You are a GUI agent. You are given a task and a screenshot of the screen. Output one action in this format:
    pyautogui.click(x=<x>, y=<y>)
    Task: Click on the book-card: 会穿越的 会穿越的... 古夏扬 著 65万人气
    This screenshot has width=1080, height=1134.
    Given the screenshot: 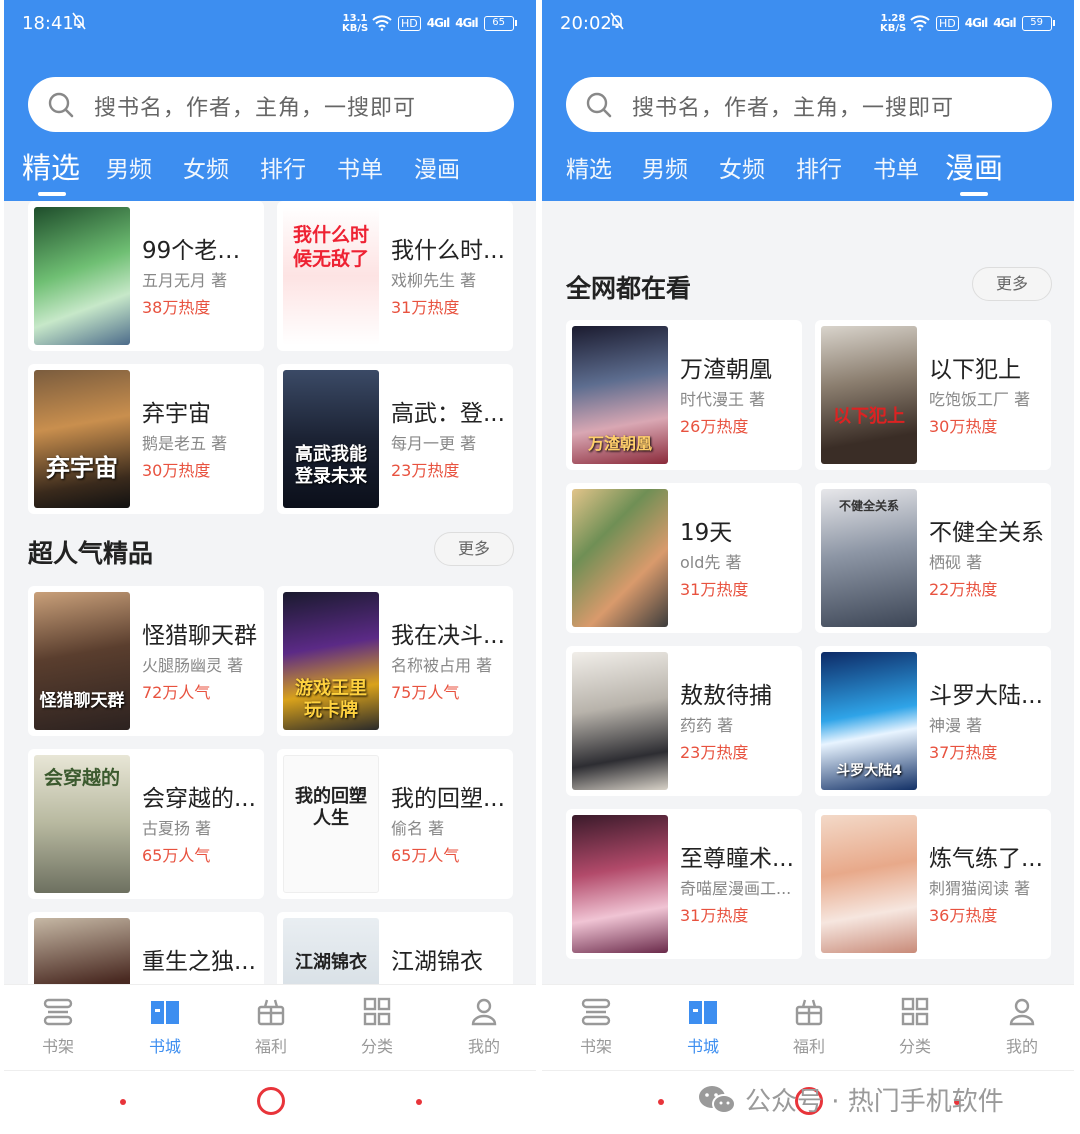 What is the action you would take?
    pyautogui.click(x=146, y=824)
    